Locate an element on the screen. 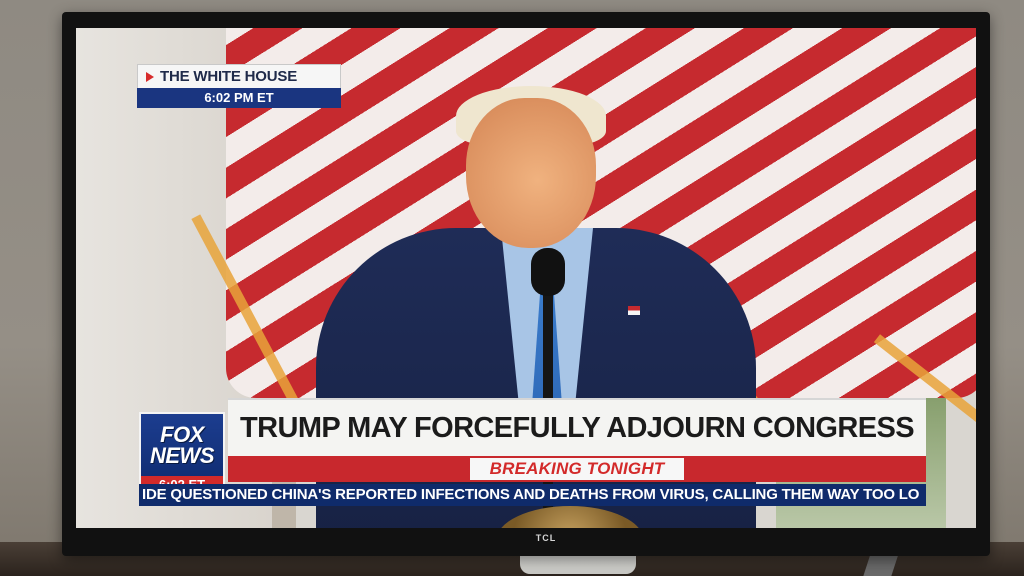 The height and width of the screenshot is (576, 1024). headline-banner: TRUMP MAY FORCEFULLY ADJOURN CONGRESS is located at coordinates (577, 427).